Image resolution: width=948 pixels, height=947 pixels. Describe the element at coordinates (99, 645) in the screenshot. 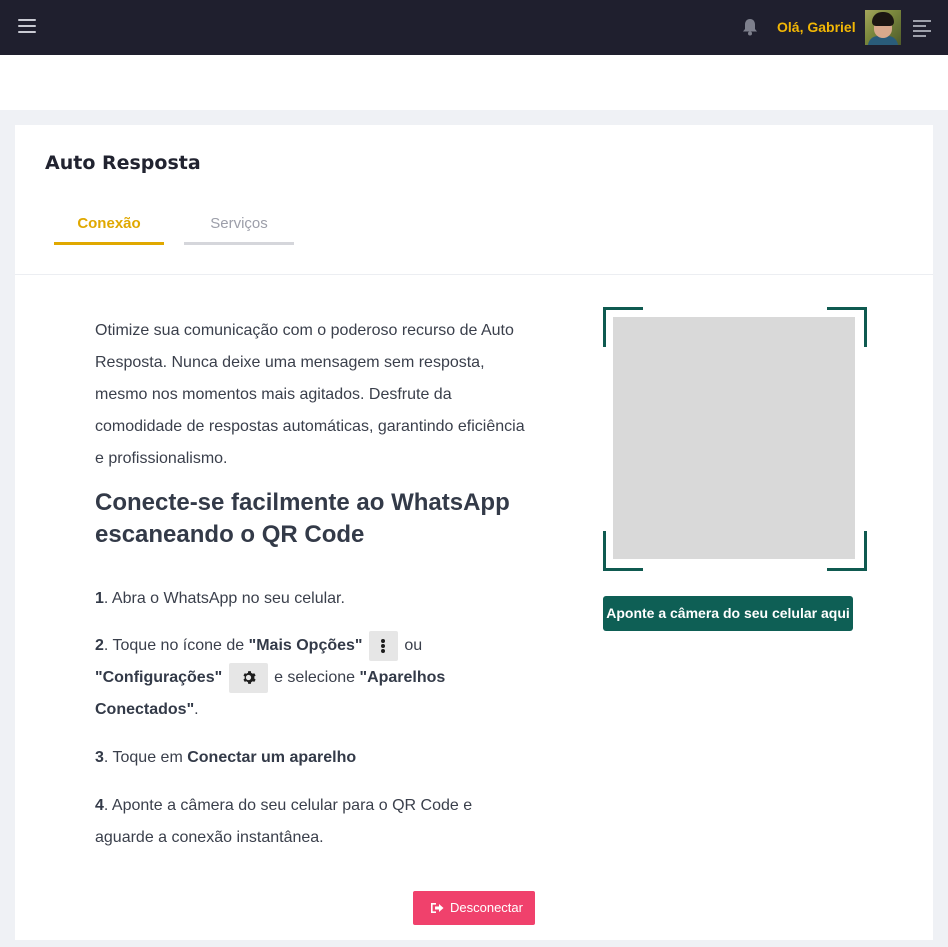

I see `step-number: 2` at that location.